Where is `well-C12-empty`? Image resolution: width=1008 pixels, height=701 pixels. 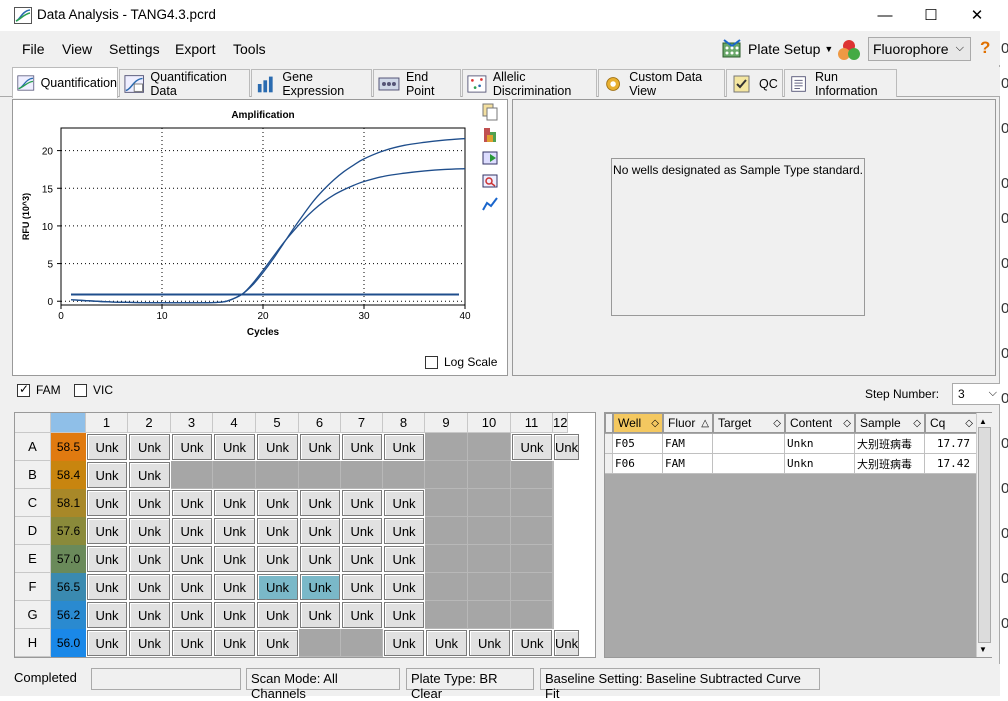
well-C12-empty is located at coordinates (553, 503).